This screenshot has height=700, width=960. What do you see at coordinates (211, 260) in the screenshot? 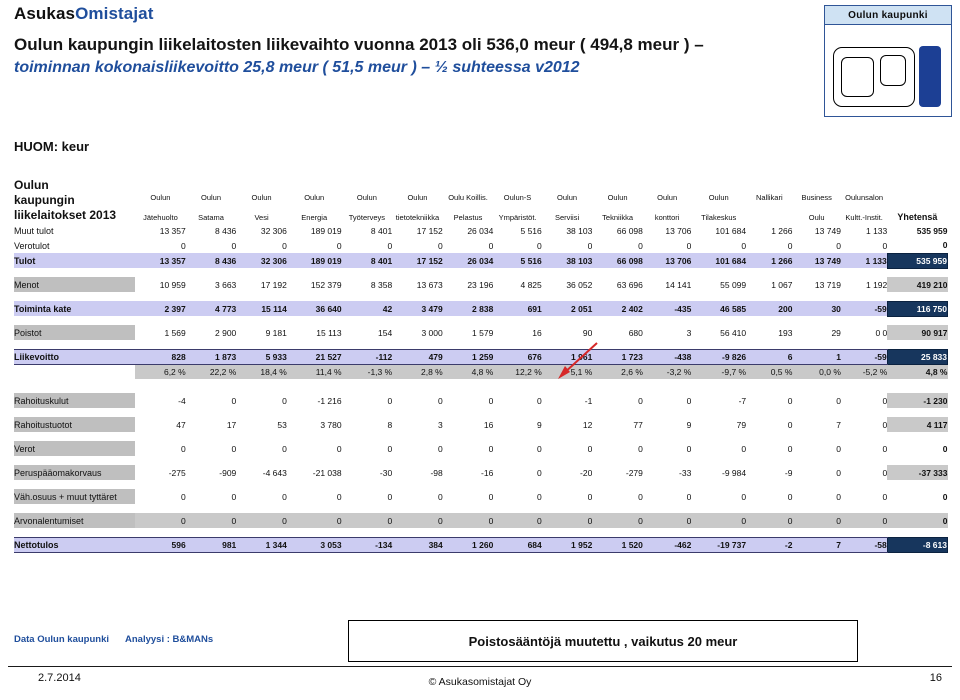
I see `table-cell: 8 436` at bounding box center [211, 260].